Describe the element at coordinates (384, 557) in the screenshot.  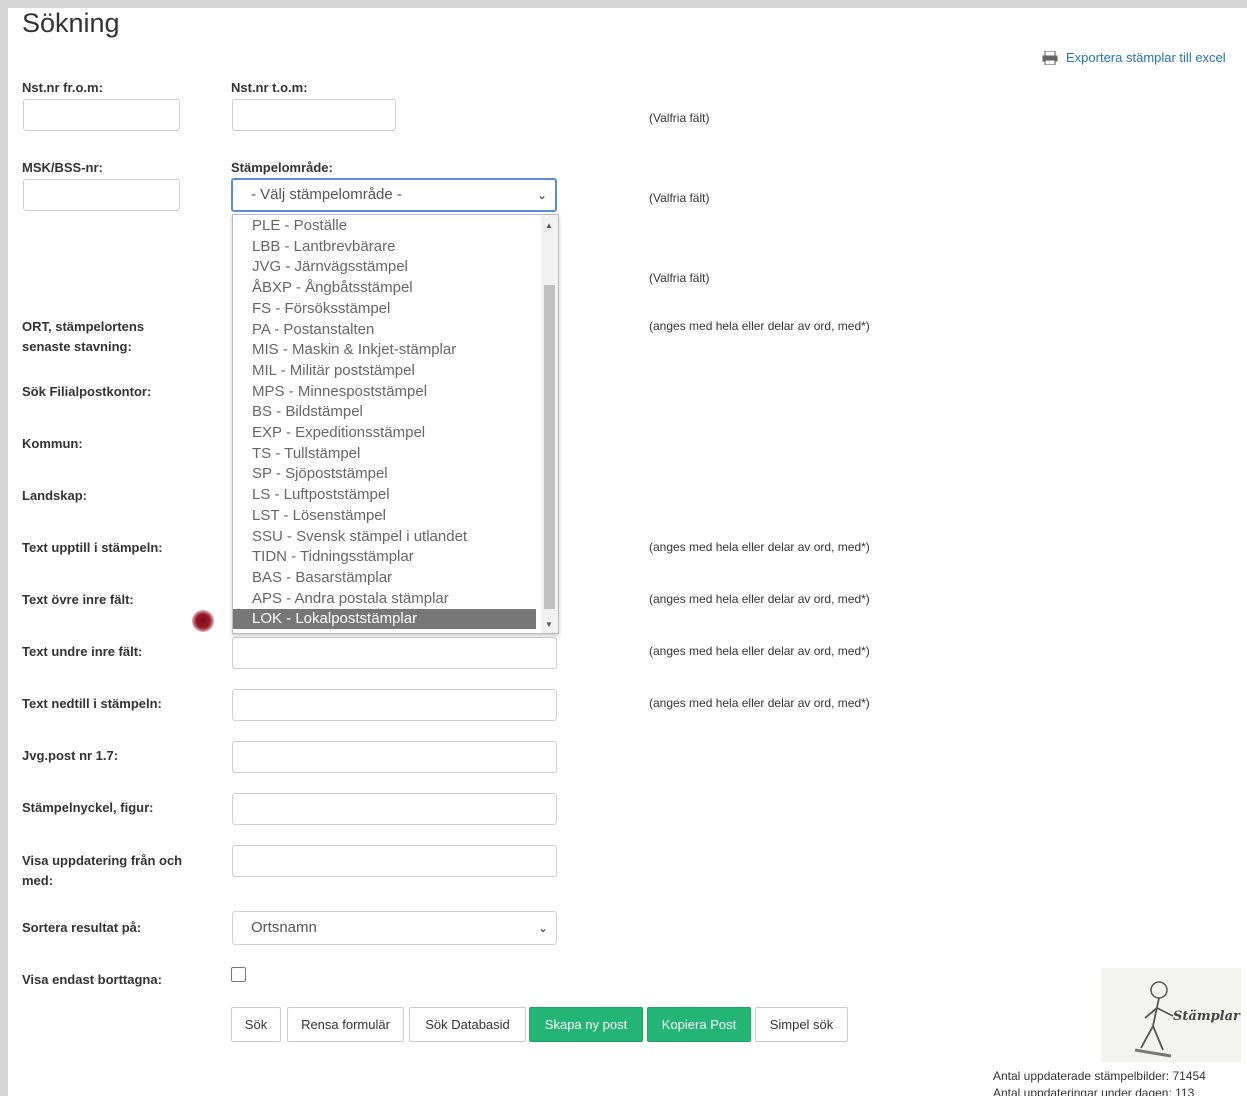
I see `dropdown-option: TIDN - Tidningsstämplar` at that location.